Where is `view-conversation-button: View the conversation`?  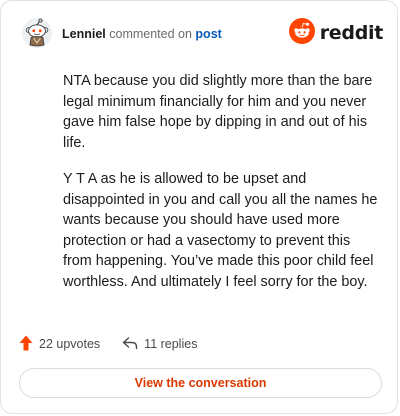
view-conversation-button: View the conversation is located at coordinates (200, 383).